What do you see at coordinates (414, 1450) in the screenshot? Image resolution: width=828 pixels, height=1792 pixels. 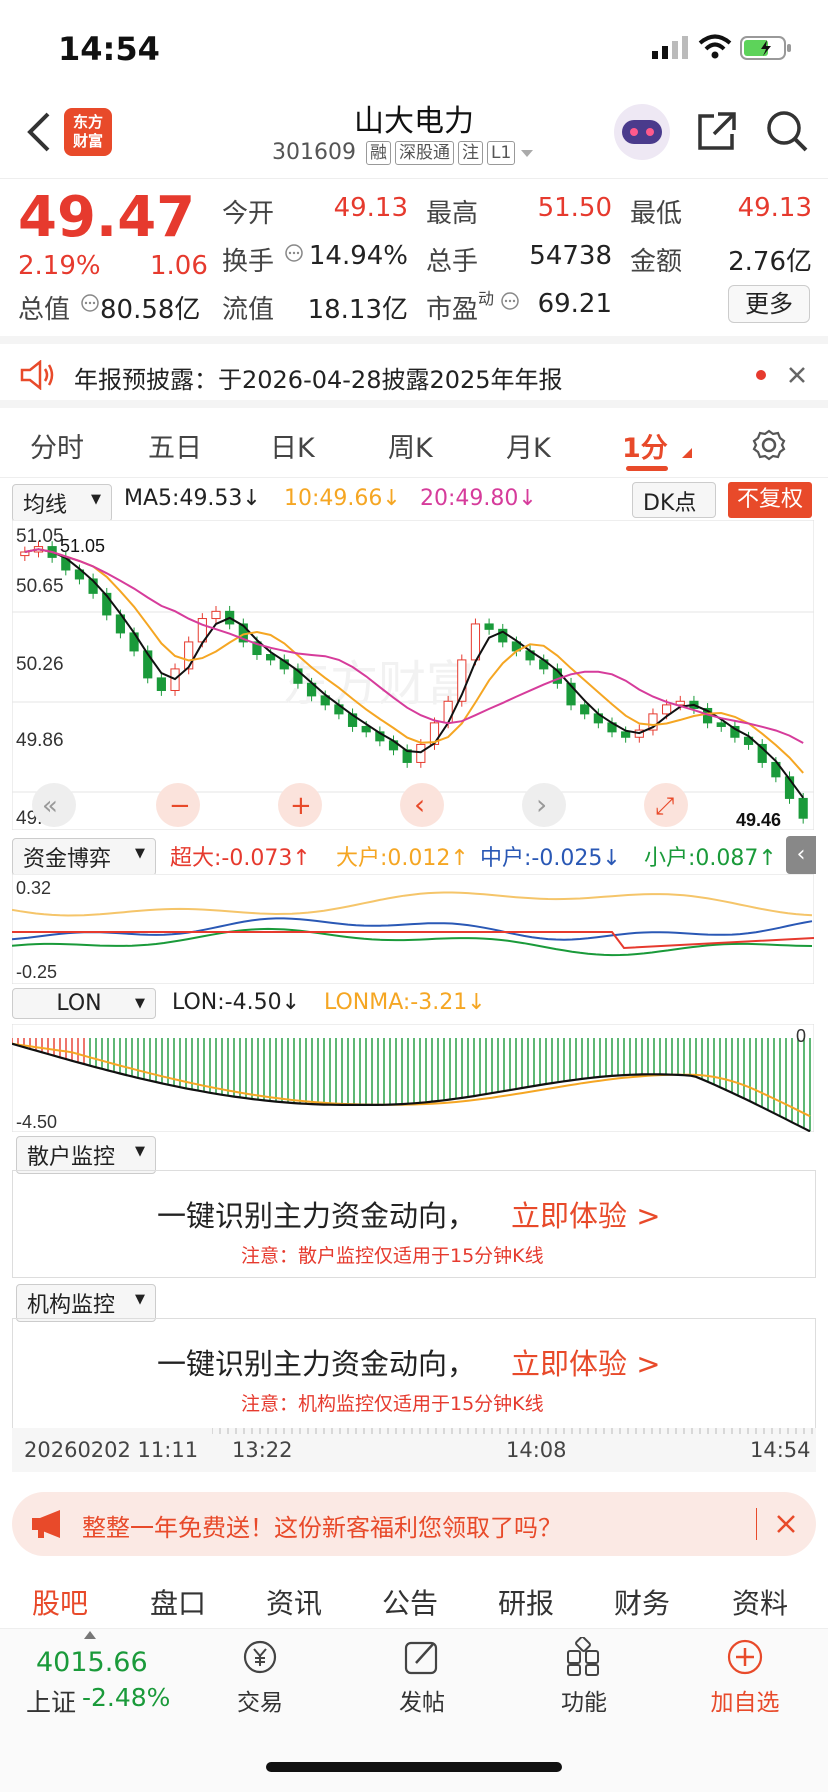 I see `time-axis: 20260202 11:11 13:22 14:08 14:54` at bounding box center [414, 1450].